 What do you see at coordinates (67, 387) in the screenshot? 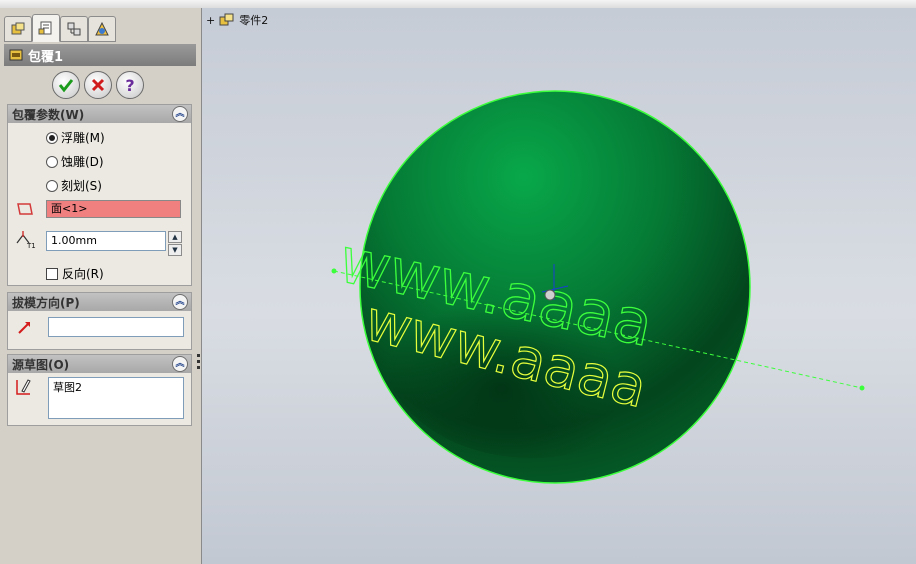
I see `source-sketch-value: 草图2` at bounding box center [67, 387].